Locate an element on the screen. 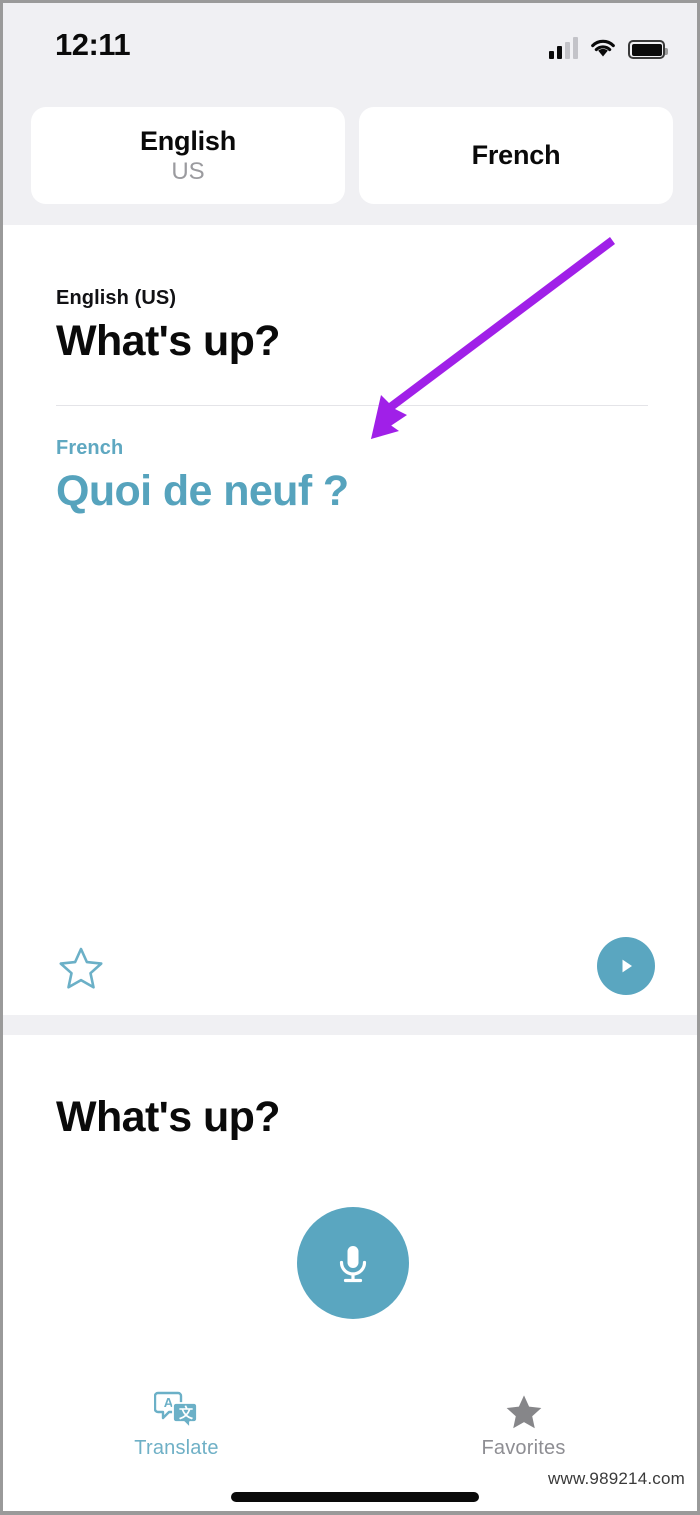 Image resolution: width=700 pixels, height=1515 pixels. status-bar: 12:11 is located at coordinates (350, 42).